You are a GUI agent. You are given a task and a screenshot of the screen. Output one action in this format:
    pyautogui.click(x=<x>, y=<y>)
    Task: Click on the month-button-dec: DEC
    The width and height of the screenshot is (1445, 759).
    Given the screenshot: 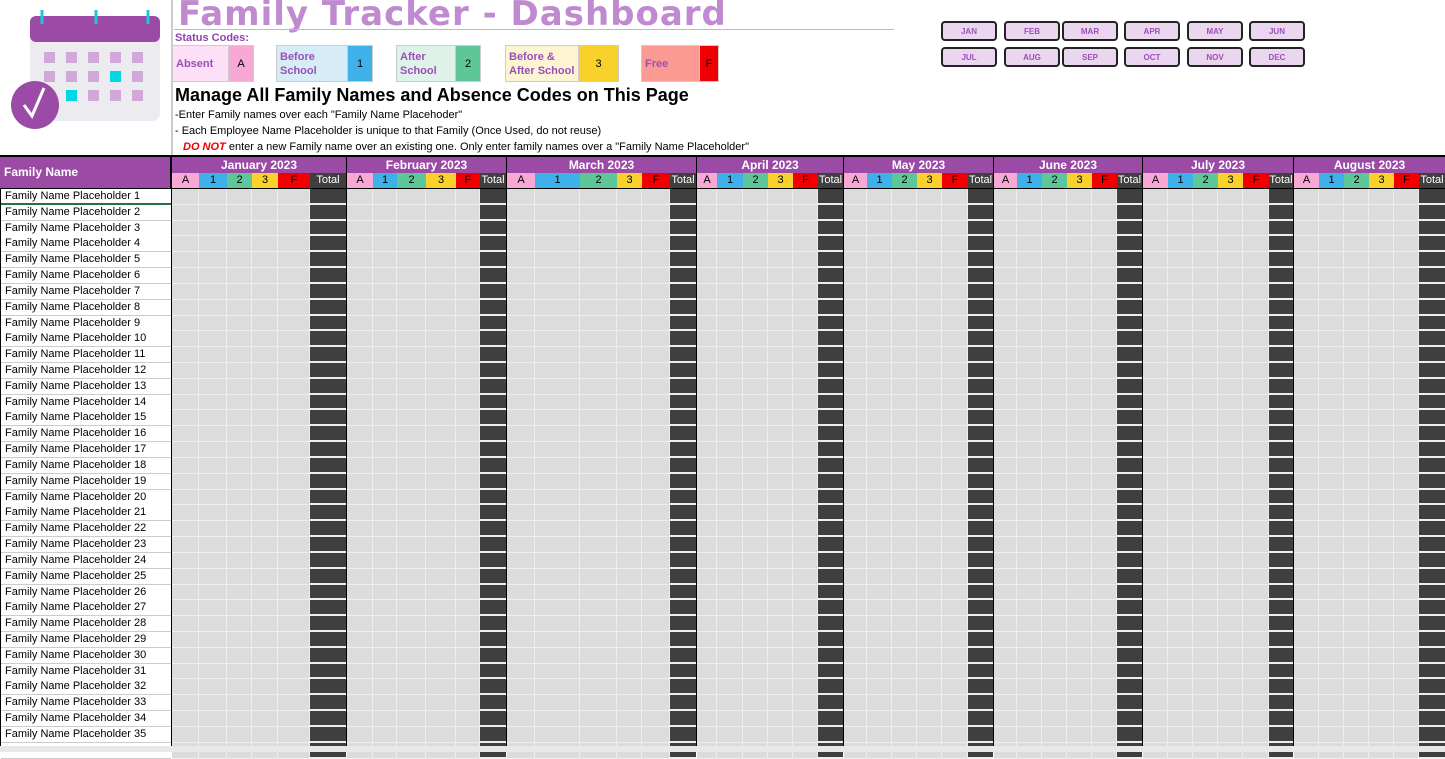 What is the action you would take?
    pyautogui.click(x=1277, y=57)
    